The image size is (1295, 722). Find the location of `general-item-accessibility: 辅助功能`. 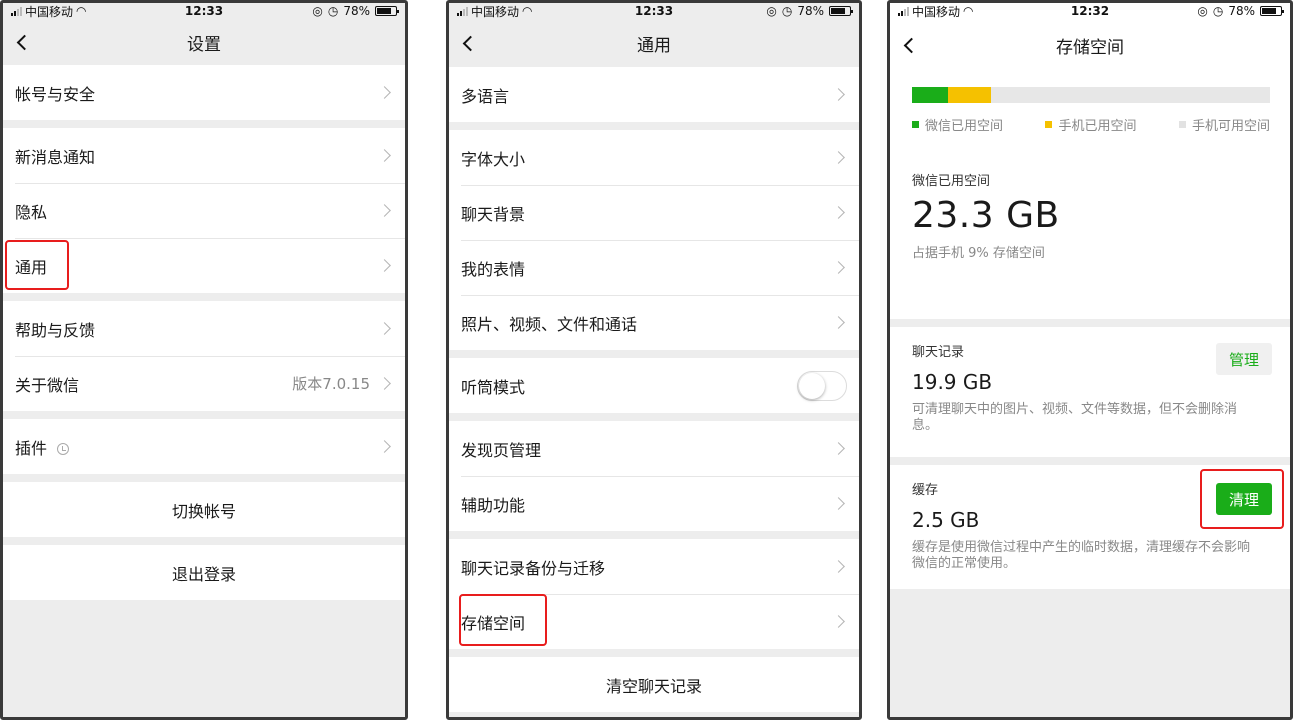

general-item-accessibility: 辅助功能 is located at coordinates (654, 503).